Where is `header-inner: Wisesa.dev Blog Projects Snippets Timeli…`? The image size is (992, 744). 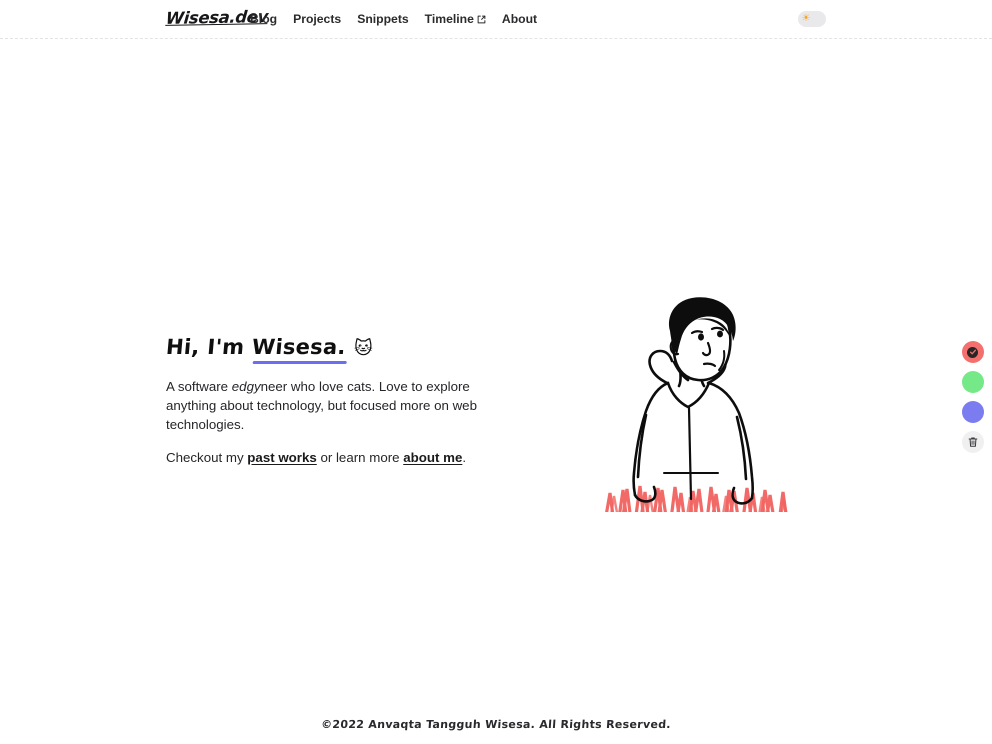
header-inner: Wisesa.dev Blog Projects Snippets Timeli… is located at coordinates (496, 19).